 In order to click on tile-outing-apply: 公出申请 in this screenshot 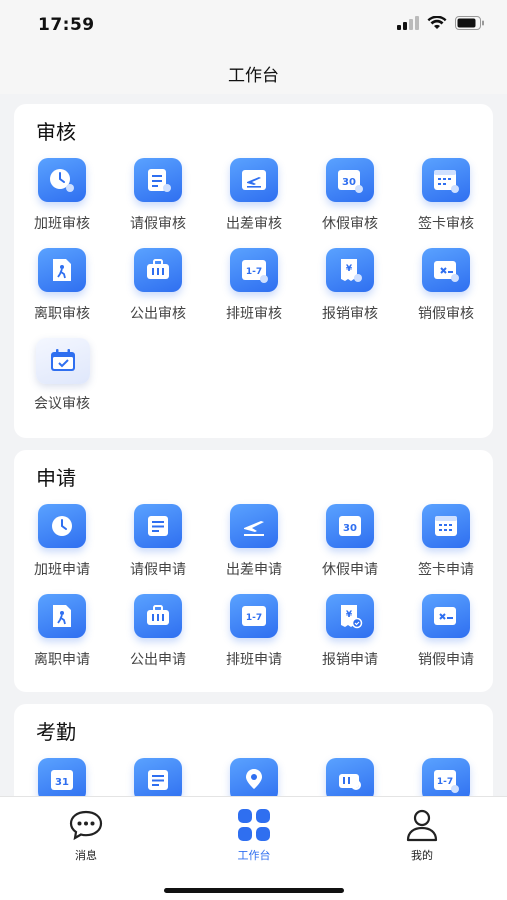, I will do `click(158, 636)`.